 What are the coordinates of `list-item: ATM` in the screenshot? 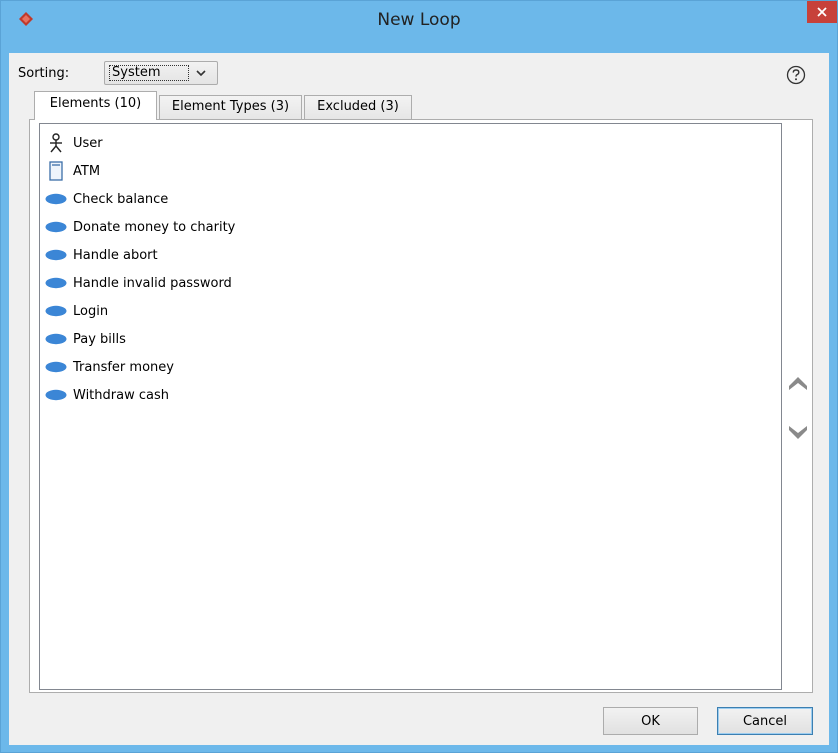 It's located at (72, 171).